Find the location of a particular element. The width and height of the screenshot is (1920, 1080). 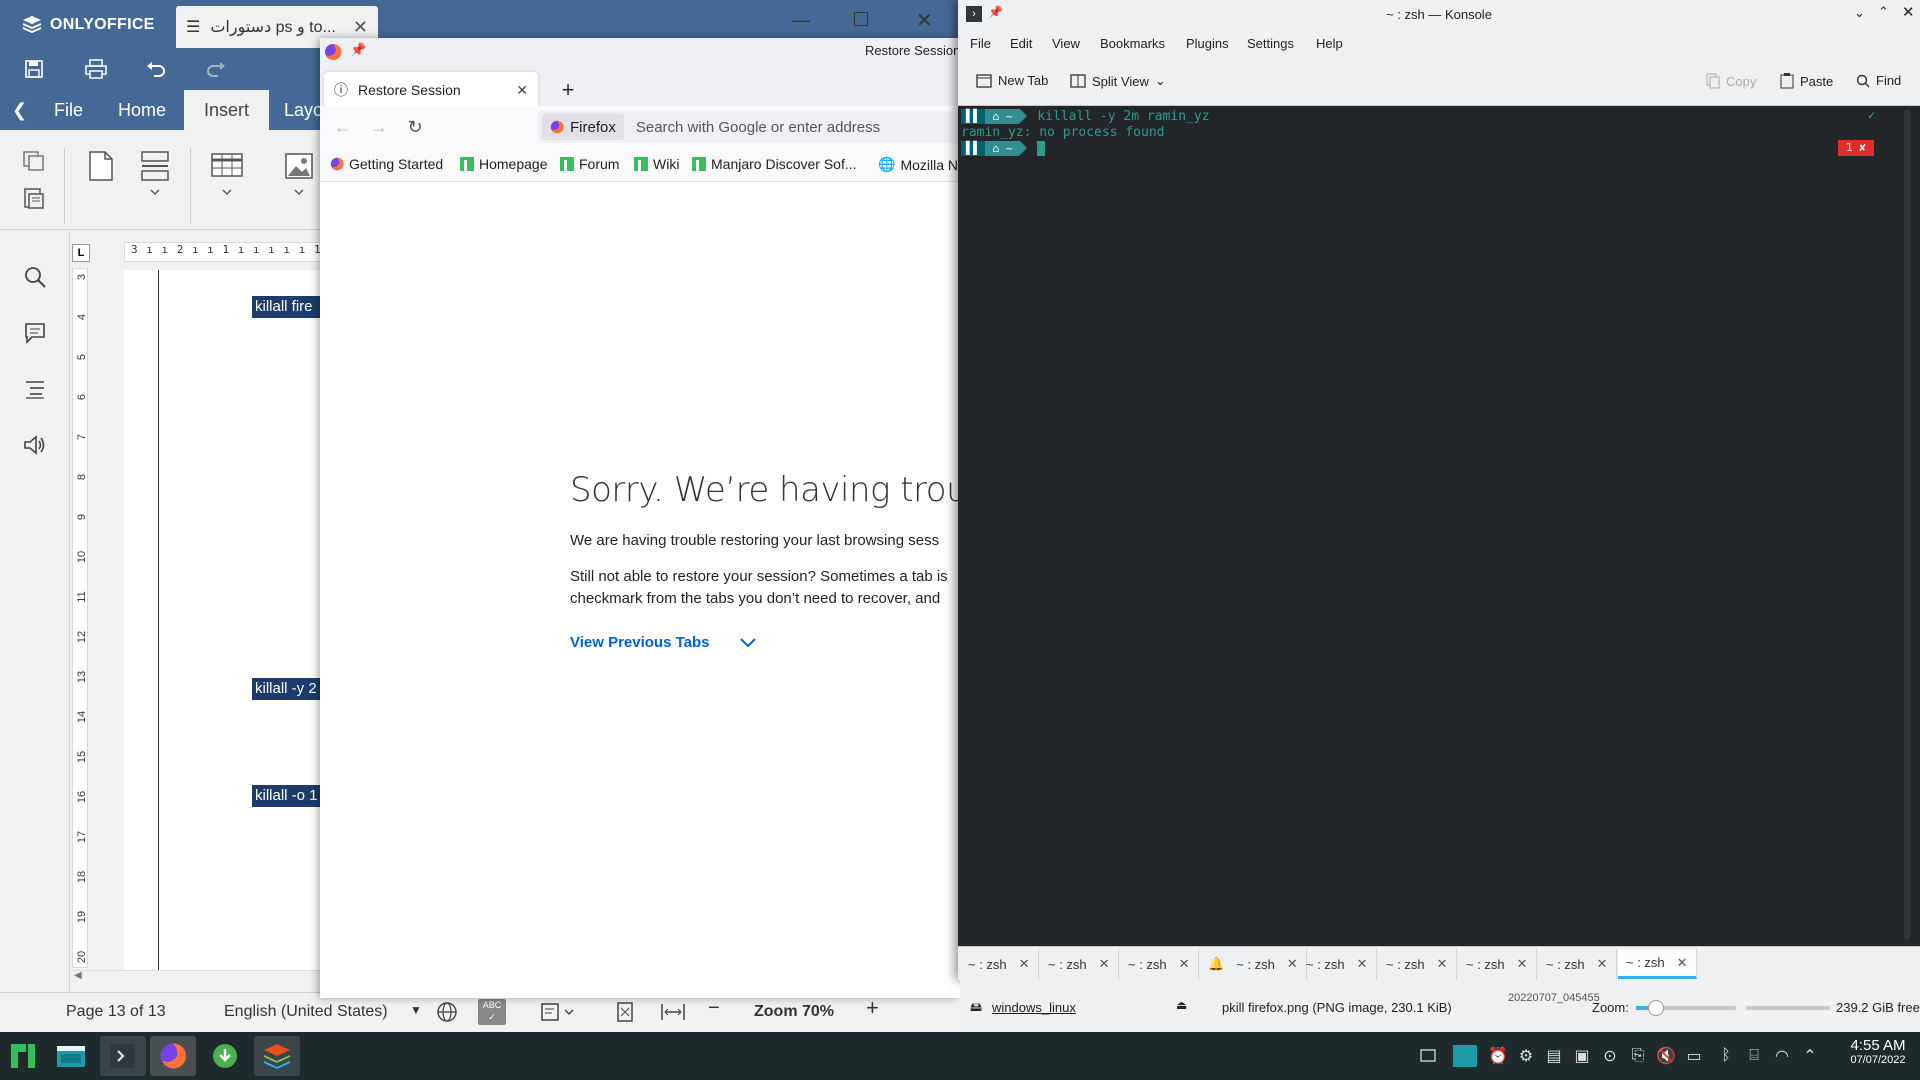

bookmark-wiki: Wiki is located at coordinates (656, 164).